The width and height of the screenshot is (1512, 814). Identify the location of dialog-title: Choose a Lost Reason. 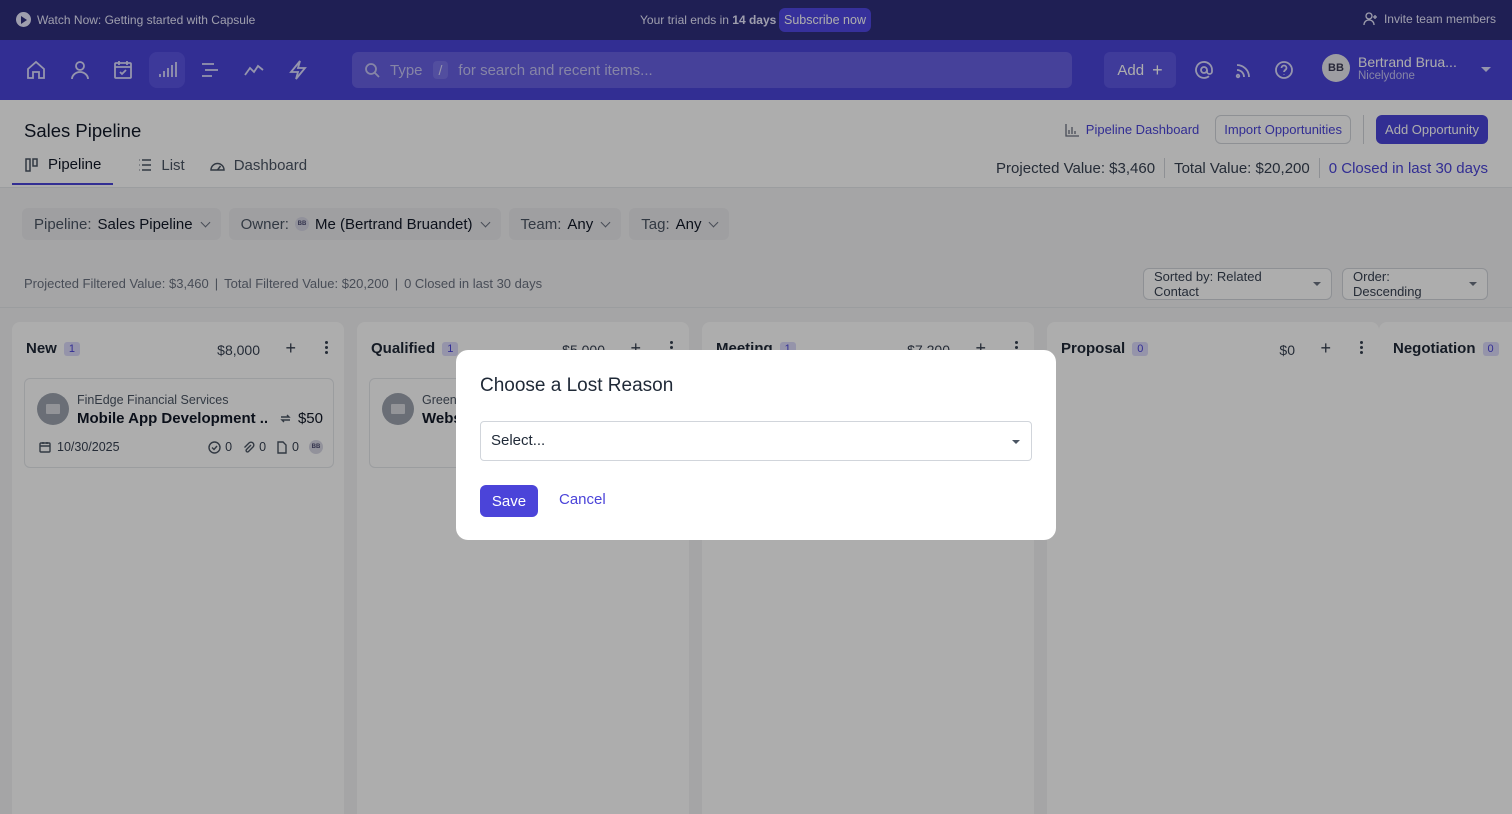
(577, 385).